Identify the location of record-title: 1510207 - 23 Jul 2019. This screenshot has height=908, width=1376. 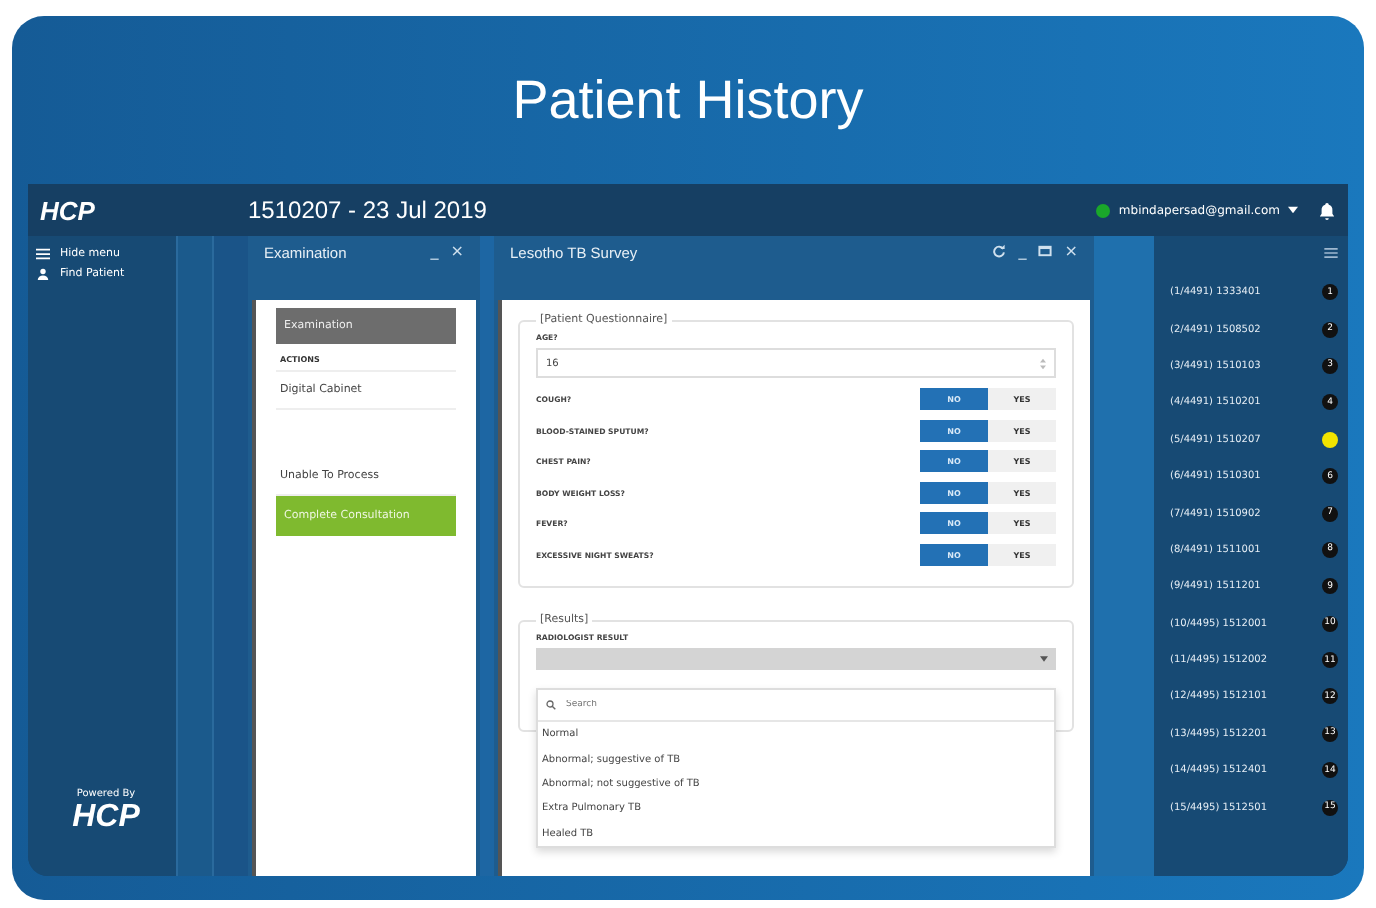
(367, 210).